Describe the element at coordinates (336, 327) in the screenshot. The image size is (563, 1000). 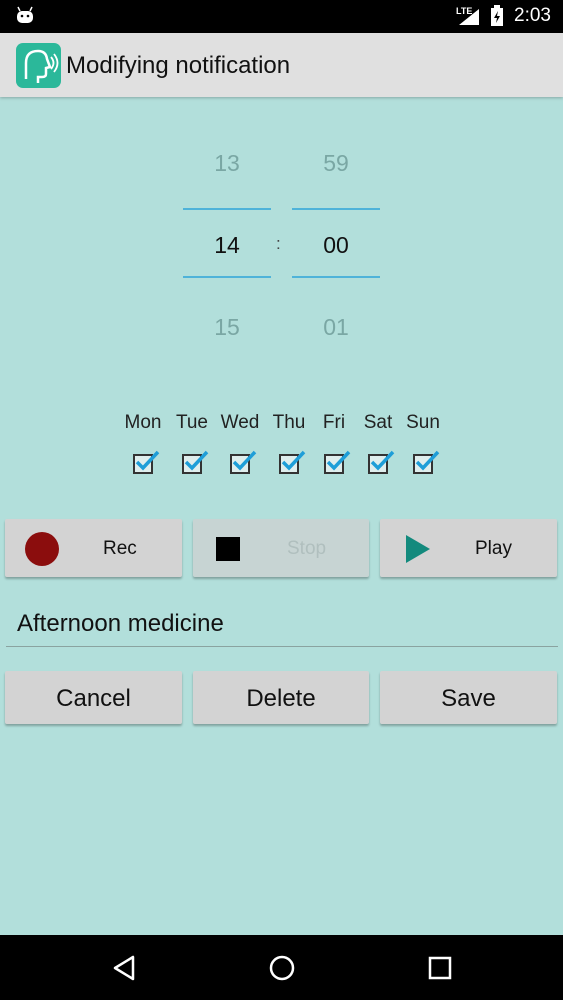
I see `minute-next: 01` at that location.